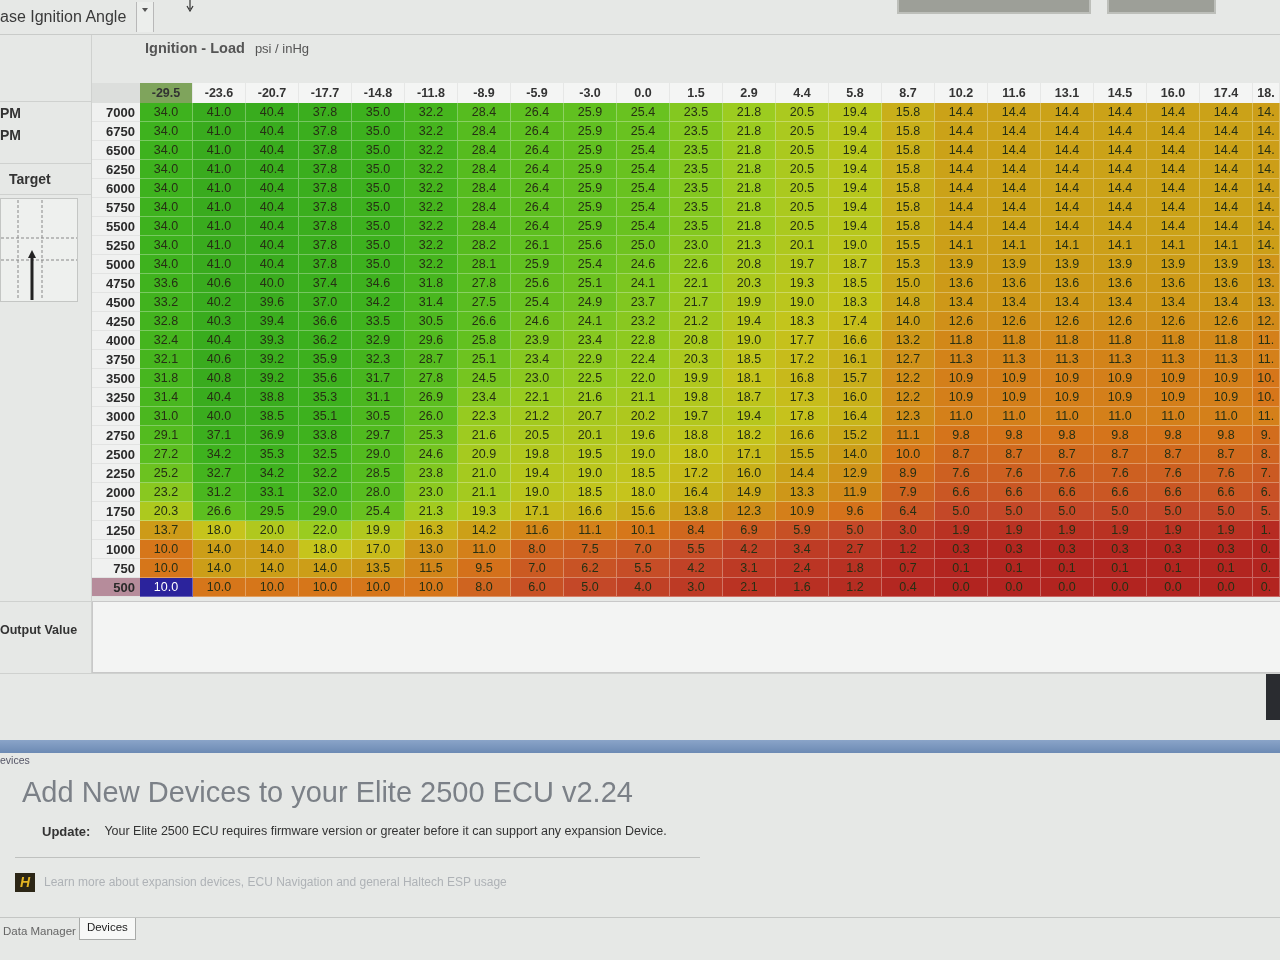 This screenshot has height=960, width=1280. What do you see at coordinates (431, 416) in the screenshot?
I see `map-cell: 26.0` at bounding box center [431, 416].